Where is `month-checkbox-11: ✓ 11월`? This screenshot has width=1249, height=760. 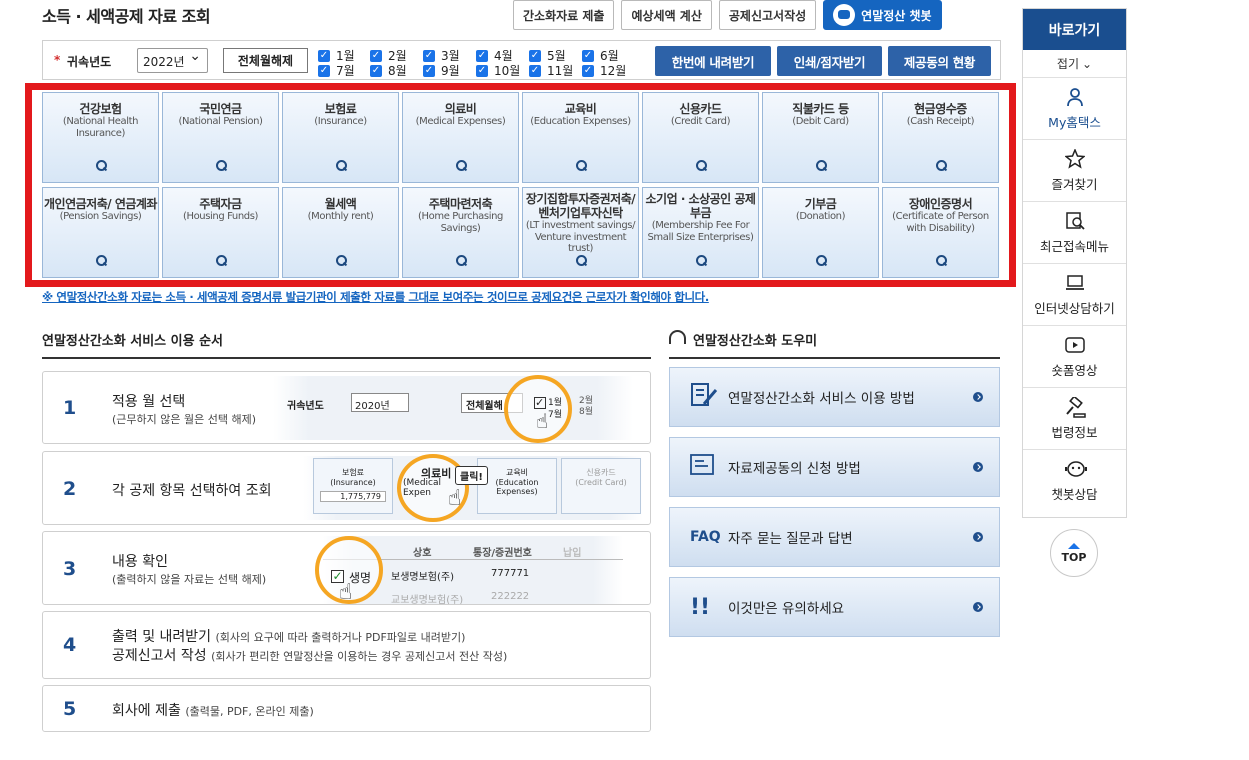 month-checkbox-11: ✓ 11월 is located at coordinates (551, 70).